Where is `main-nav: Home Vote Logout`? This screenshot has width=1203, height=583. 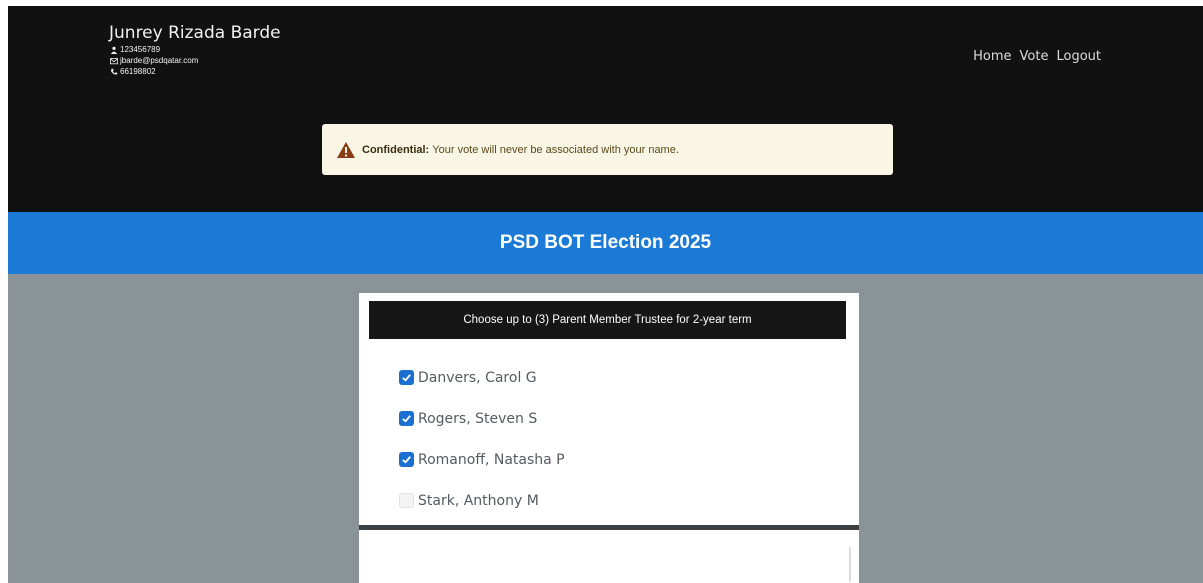
main-nav: Home Vote Logout is located at coordinates (1037, 56).